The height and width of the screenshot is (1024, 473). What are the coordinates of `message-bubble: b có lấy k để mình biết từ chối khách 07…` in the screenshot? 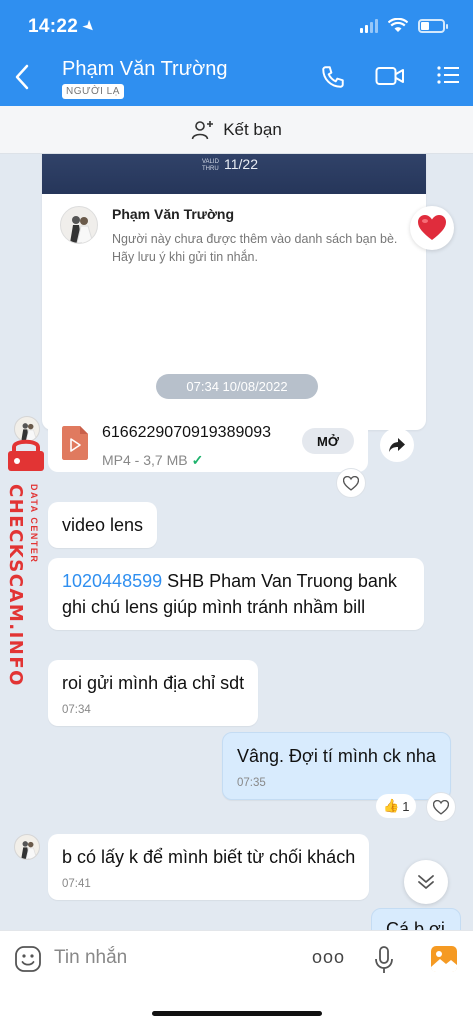 It's located at (209, 867).